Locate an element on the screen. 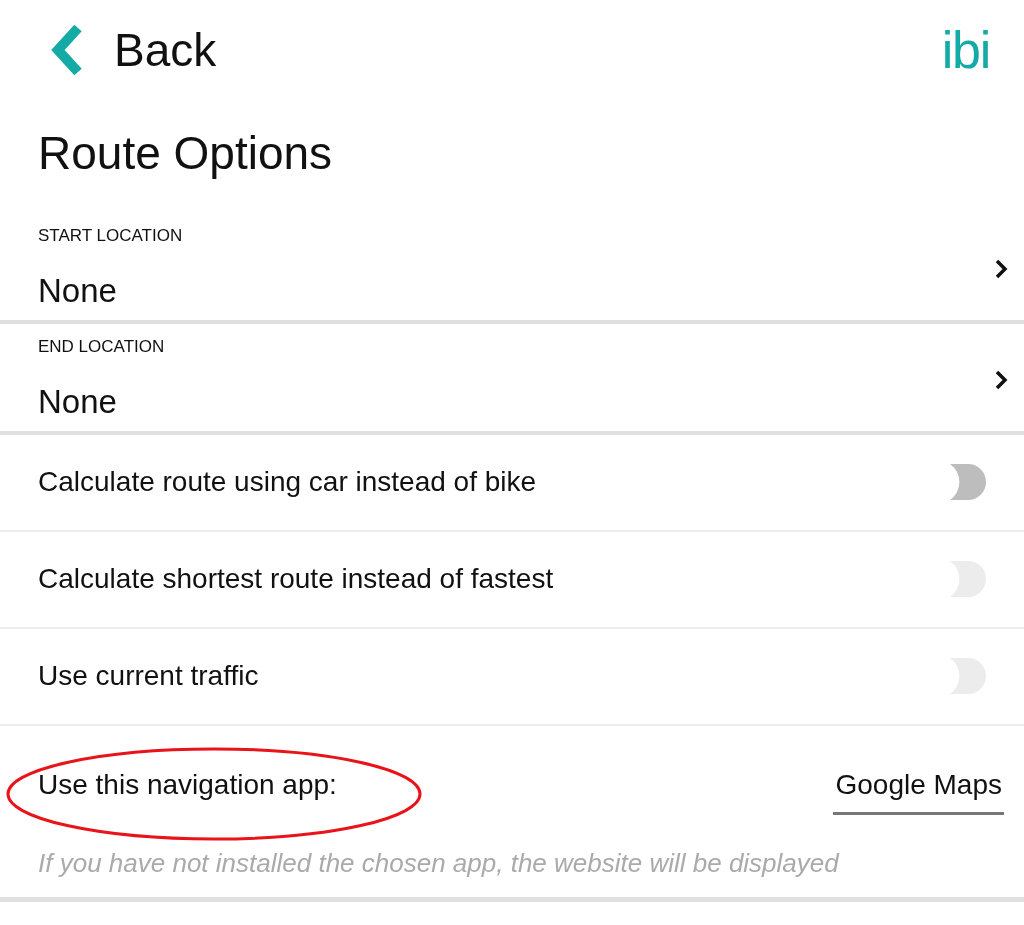  location-row: START LOCATION None is located at coordinates (512, 268).